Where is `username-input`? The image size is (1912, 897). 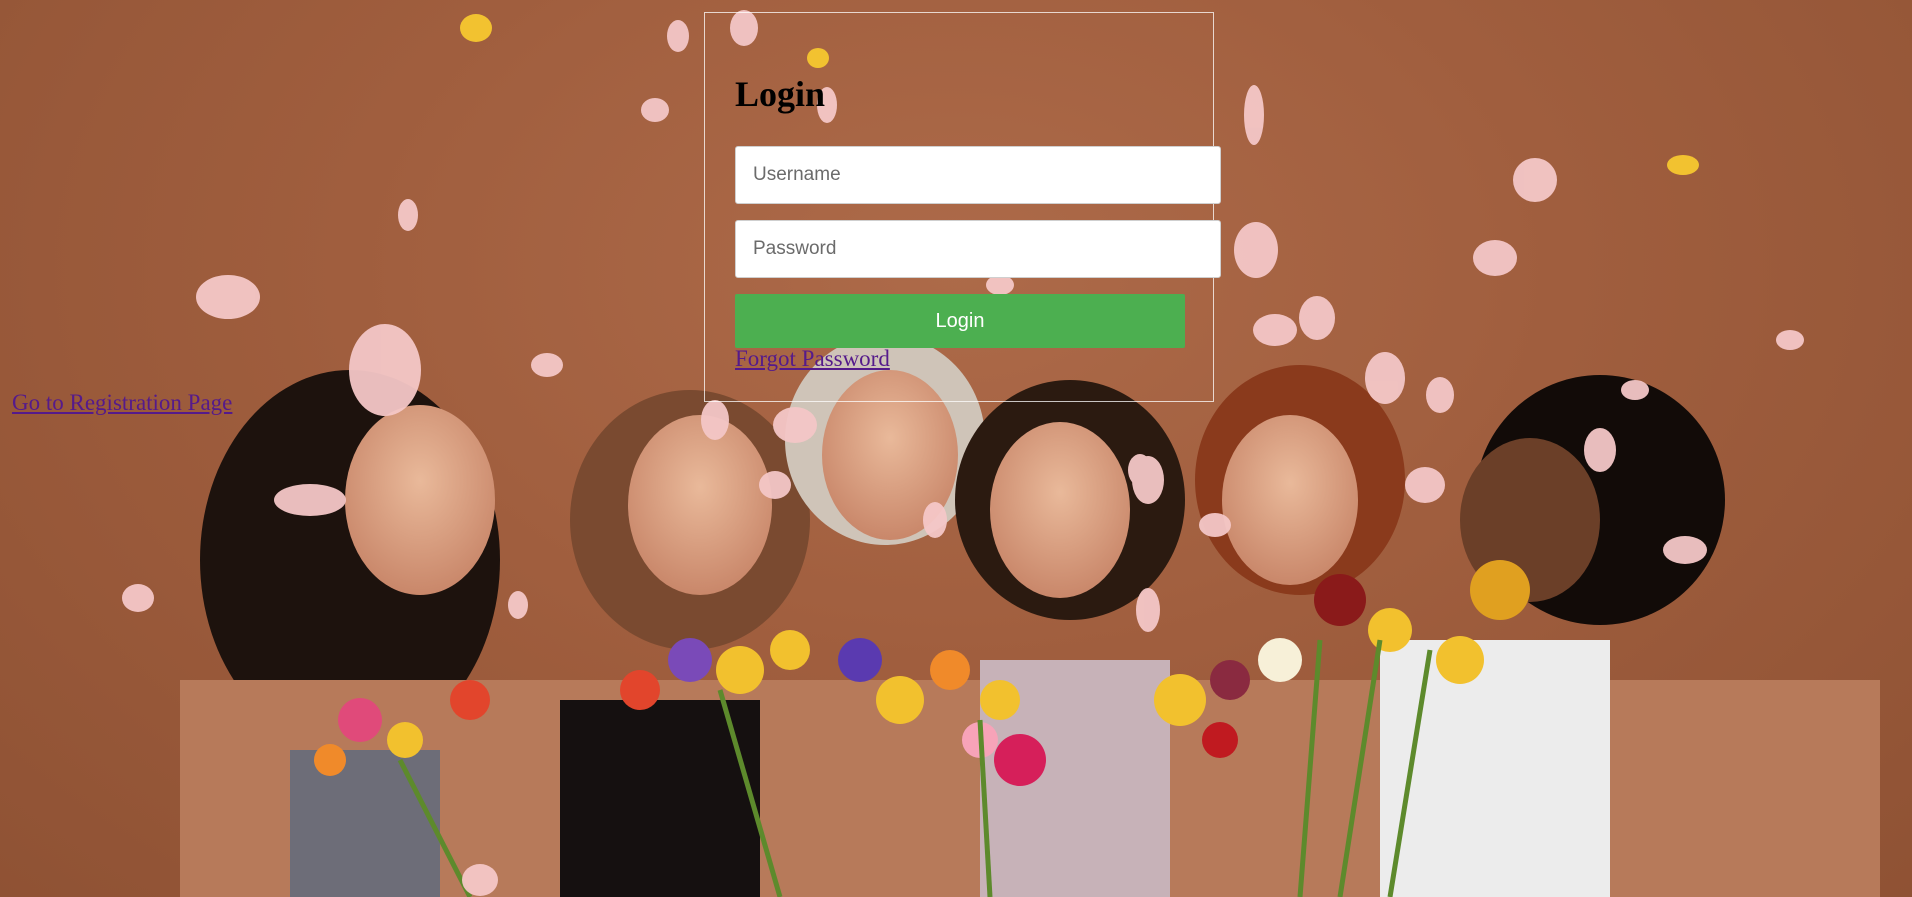
username-input is located at coordinates (978, 175).